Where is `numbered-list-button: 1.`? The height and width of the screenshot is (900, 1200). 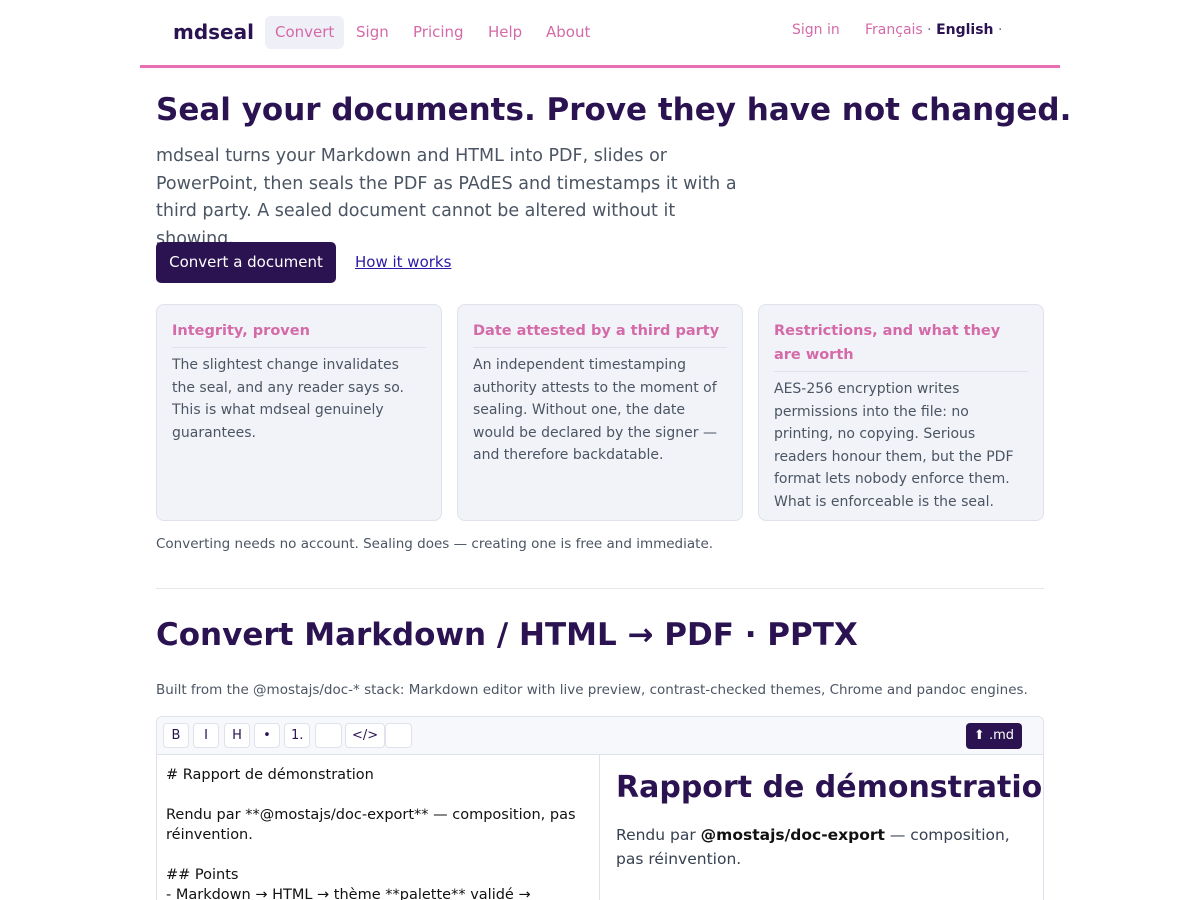
numbered-list-button: 1. is located at coordinates (297, 735).